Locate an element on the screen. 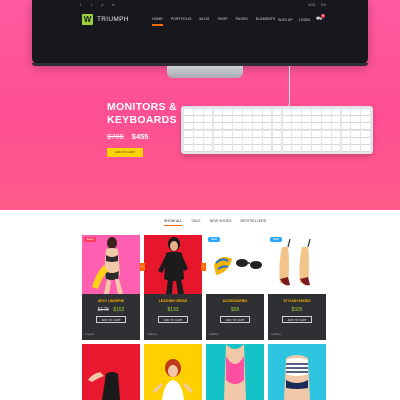 The image size is (400, 400). product-name: Leather Dress is located at coordinates (173, 301).